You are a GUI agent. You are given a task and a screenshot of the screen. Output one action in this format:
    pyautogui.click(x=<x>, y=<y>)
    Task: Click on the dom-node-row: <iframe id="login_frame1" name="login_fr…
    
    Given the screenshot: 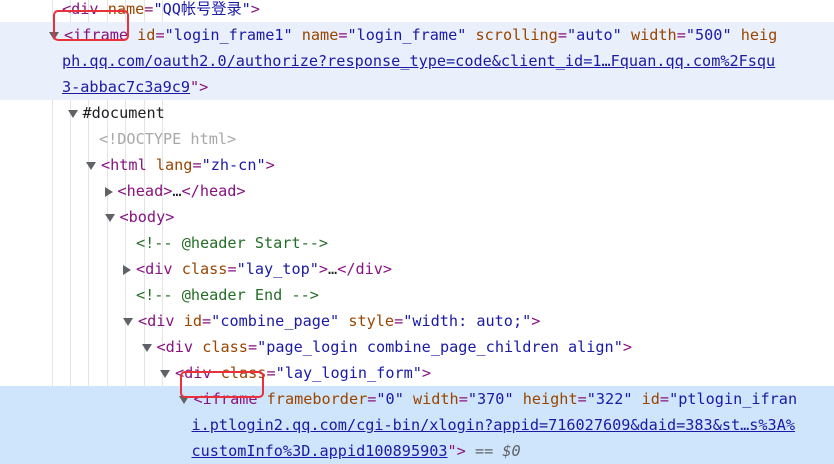 What is the action you would take?
    pyautogui.click(x=417, y=35)
    